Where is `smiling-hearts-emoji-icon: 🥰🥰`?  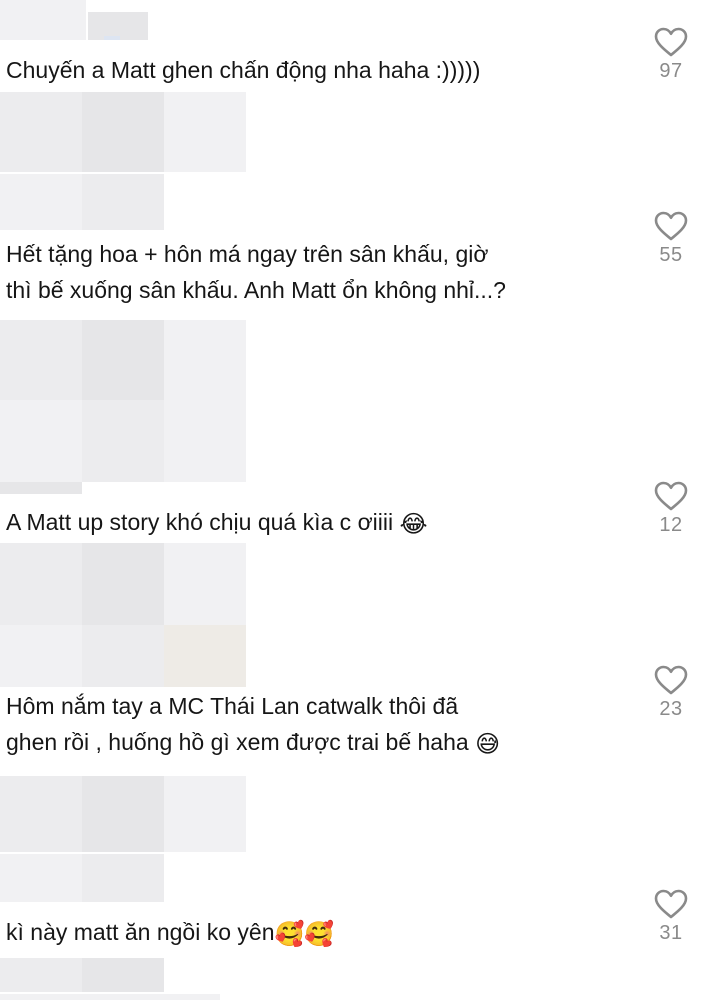
smiling-hearts-emoji-icon: 🥰🥰 is located at coordinates (304, 934).